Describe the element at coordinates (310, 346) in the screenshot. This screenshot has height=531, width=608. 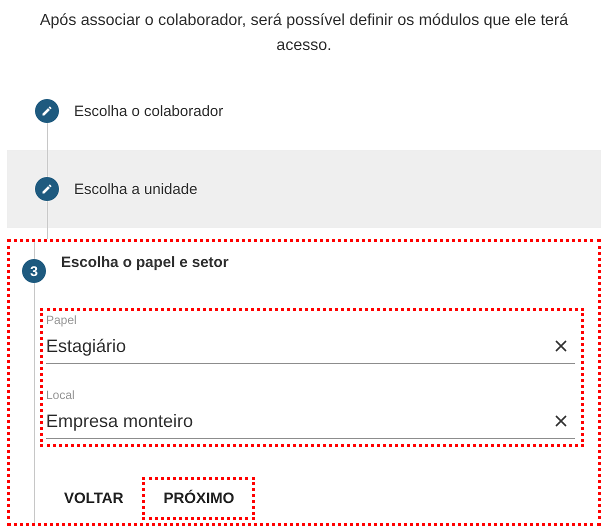
I see `input-field: Estagiário` at that location.